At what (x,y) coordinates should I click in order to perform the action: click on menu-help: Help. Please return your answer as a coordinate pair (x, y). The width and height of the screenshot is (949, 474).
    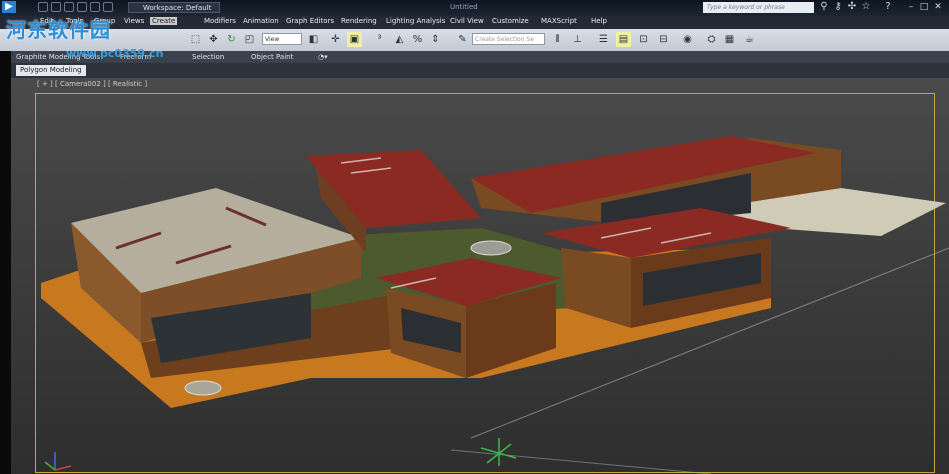
    Looking at the image, I should click on (599, 21).